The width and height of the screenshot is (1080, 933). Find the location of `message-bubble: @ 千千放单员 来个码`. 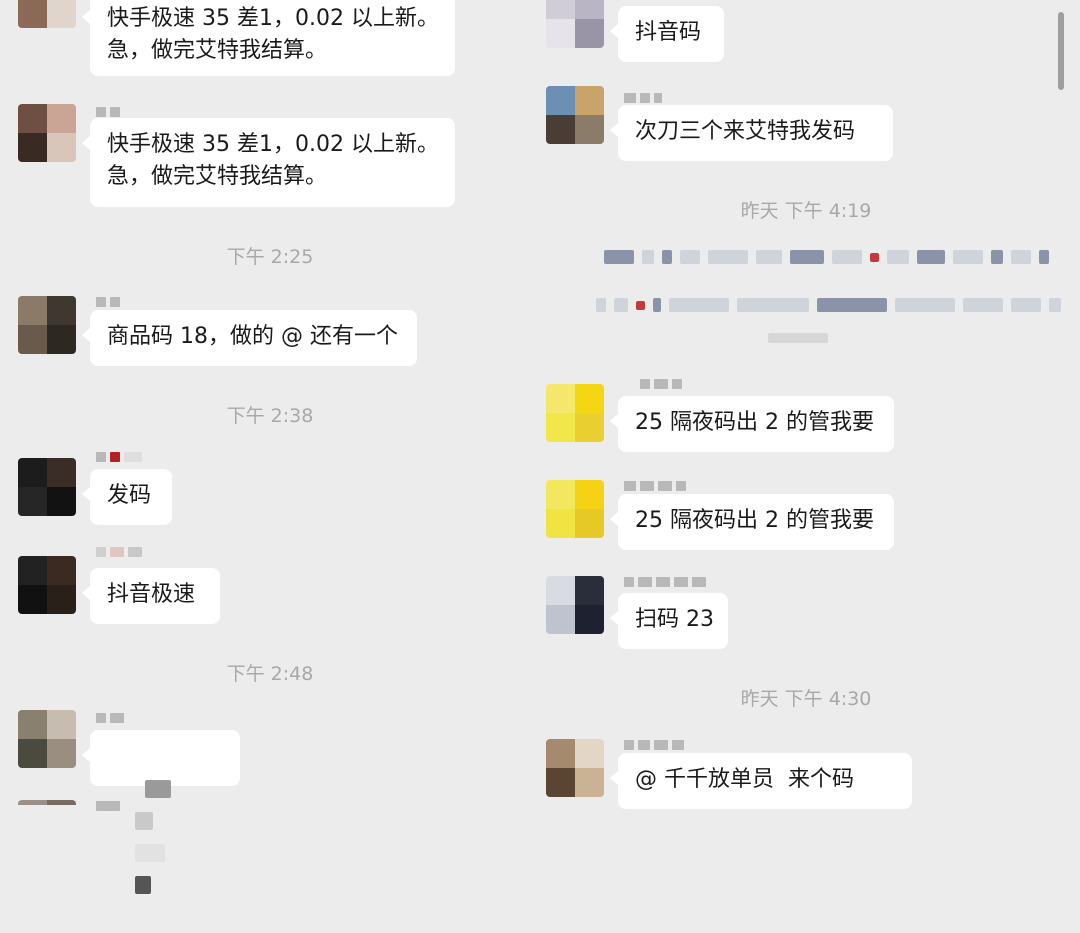

message-bubble: @ 千千放单员 来个码 is located at coordinates (761, 781).